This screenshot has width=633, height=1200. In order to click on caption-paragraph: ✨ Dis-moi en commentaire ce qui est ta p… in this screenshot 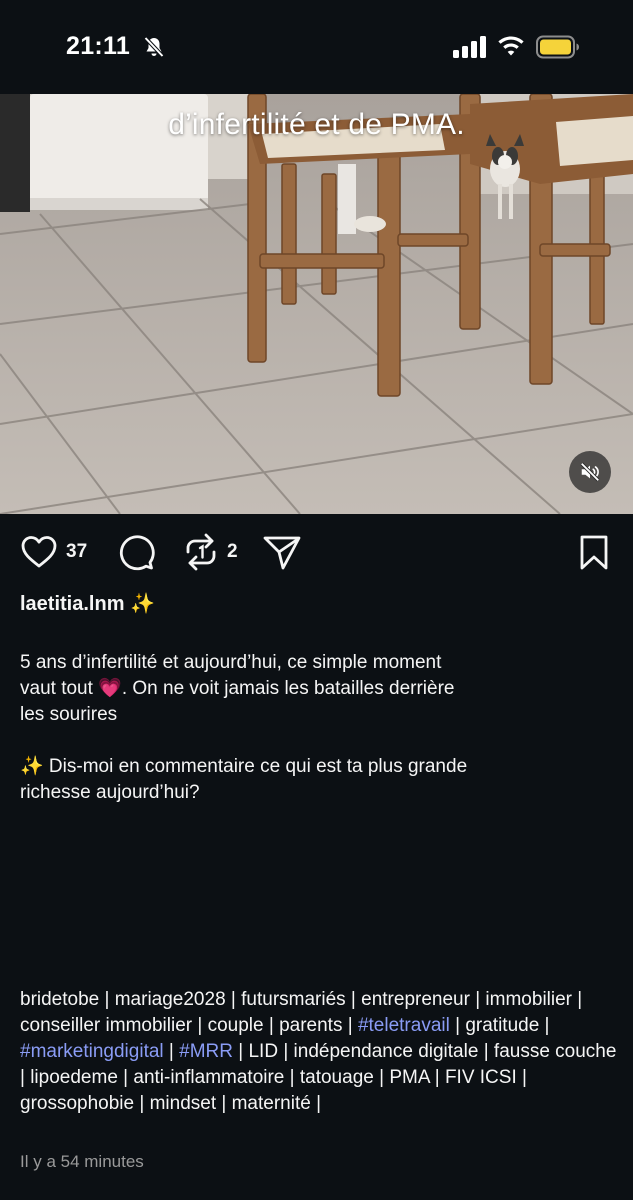, I will do `click(244, 779)`.